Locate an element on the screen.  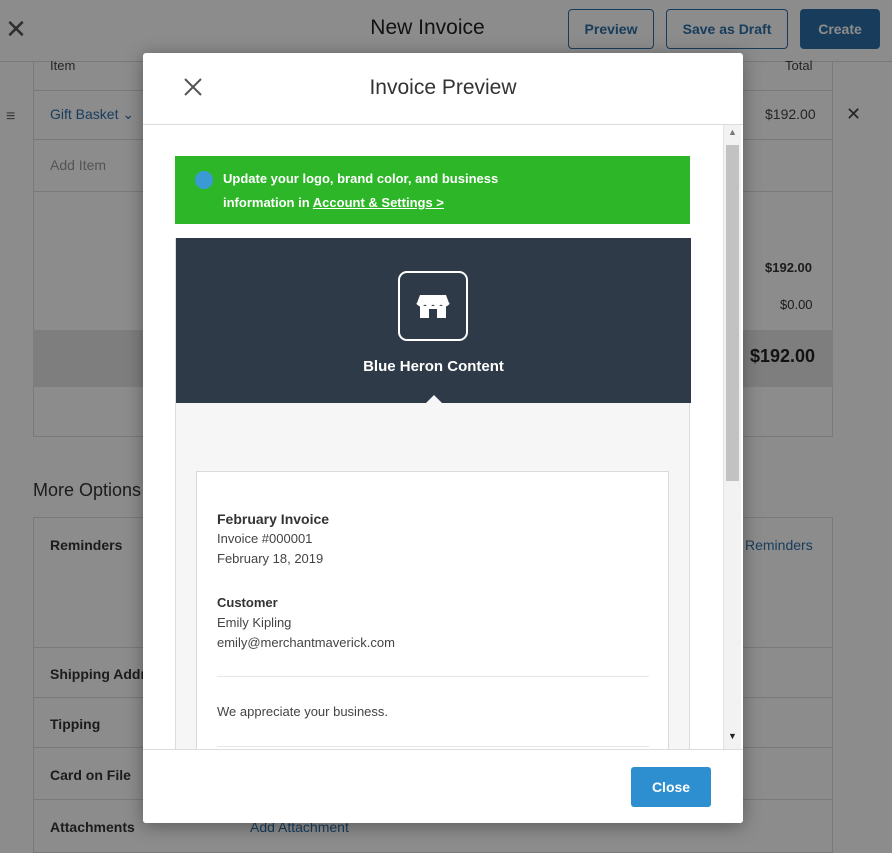
modal-header: Invoice Preview is located at coordinates (443, 89).